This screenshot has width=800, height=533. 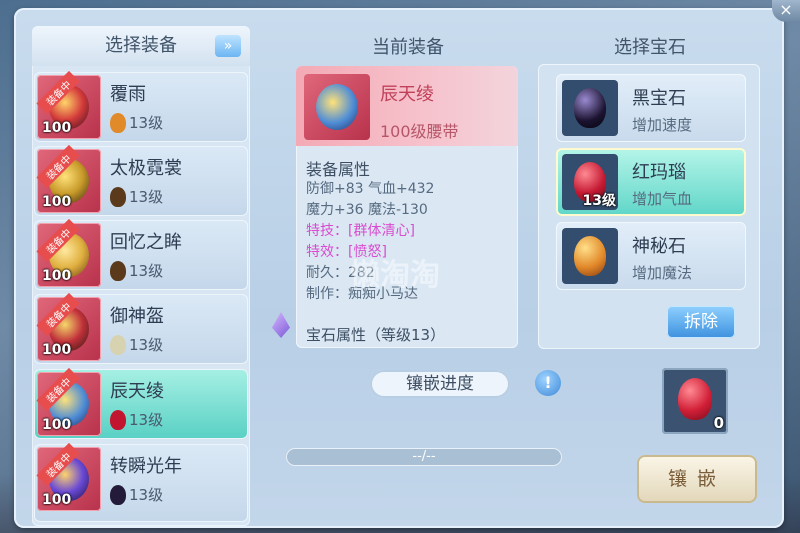 I want to click on gem-count: 0, so click(x=718, y=423).